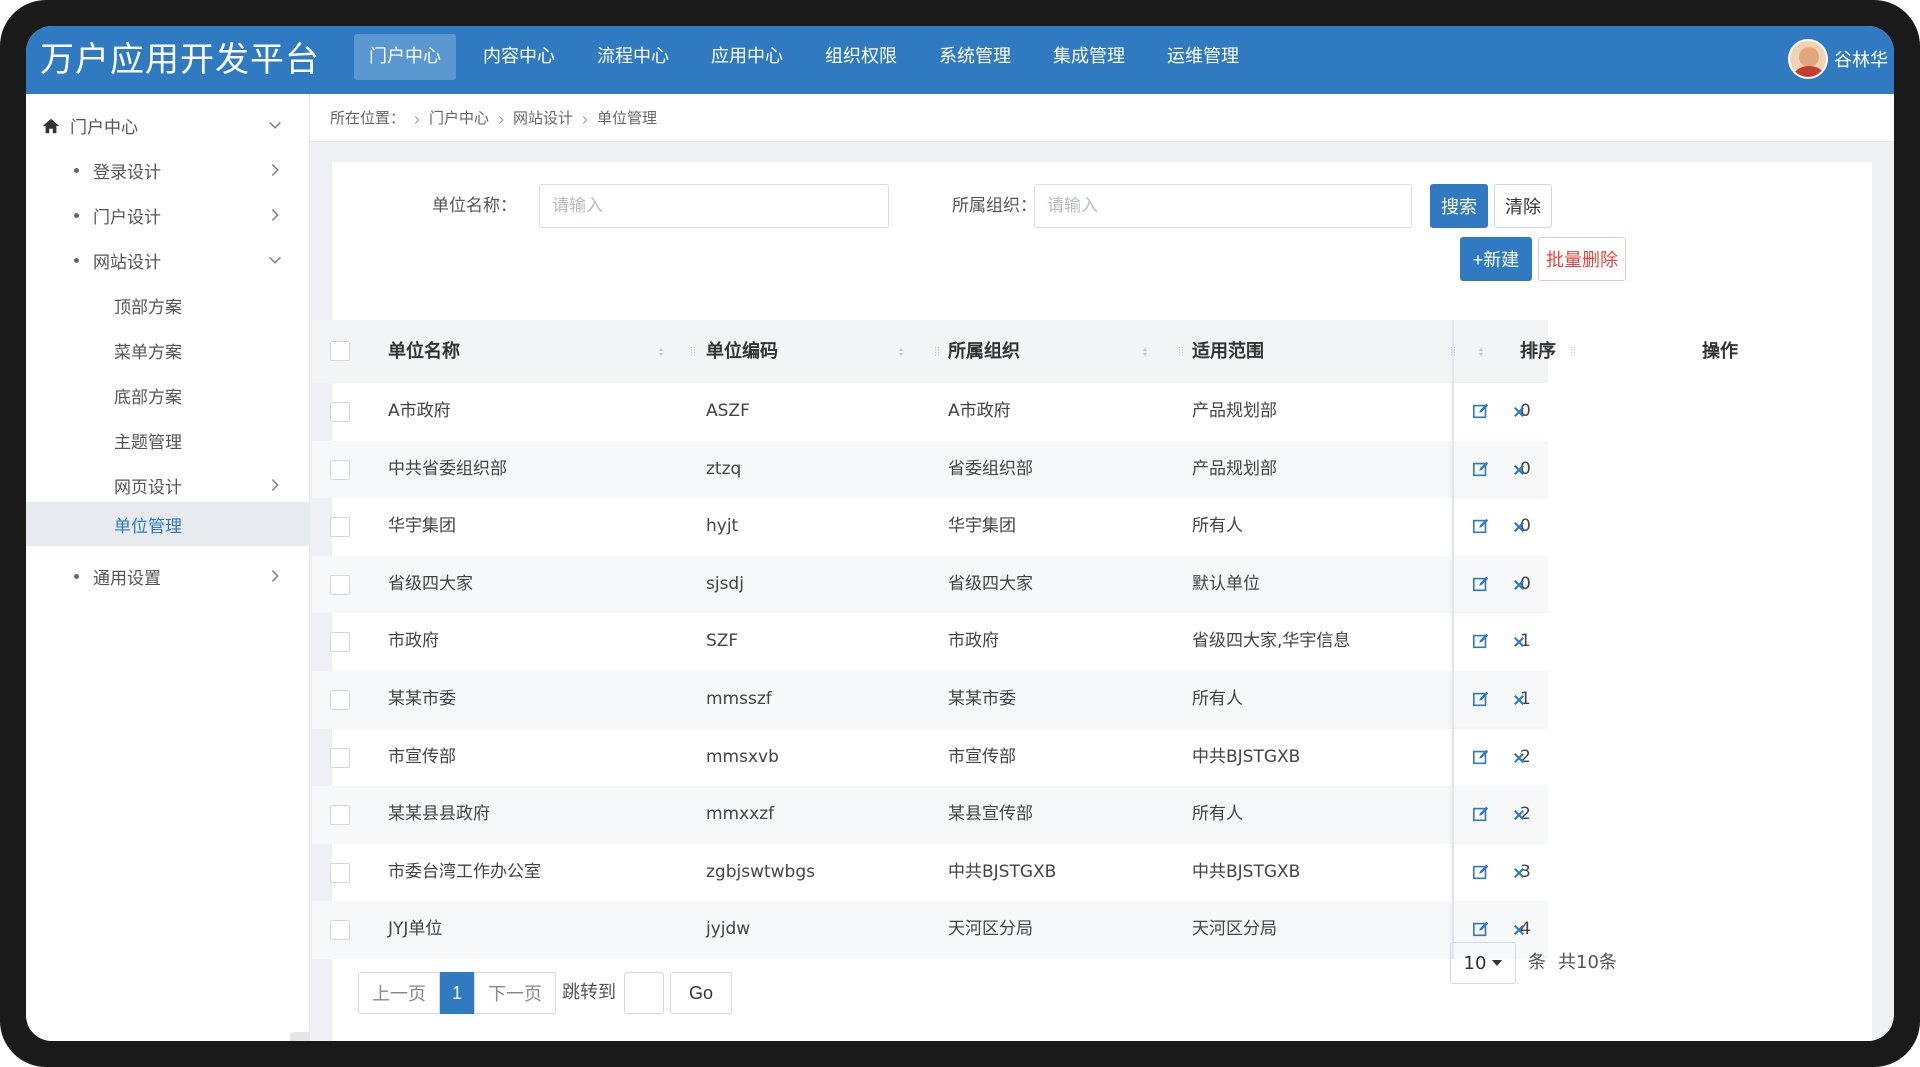 The height and width of the screenshot is (1067, 1920). What do you see at coordinates (1203, 57) in the screenshot?
I see `topnav-item: 运维管理` at bounding box center [1203, 57].